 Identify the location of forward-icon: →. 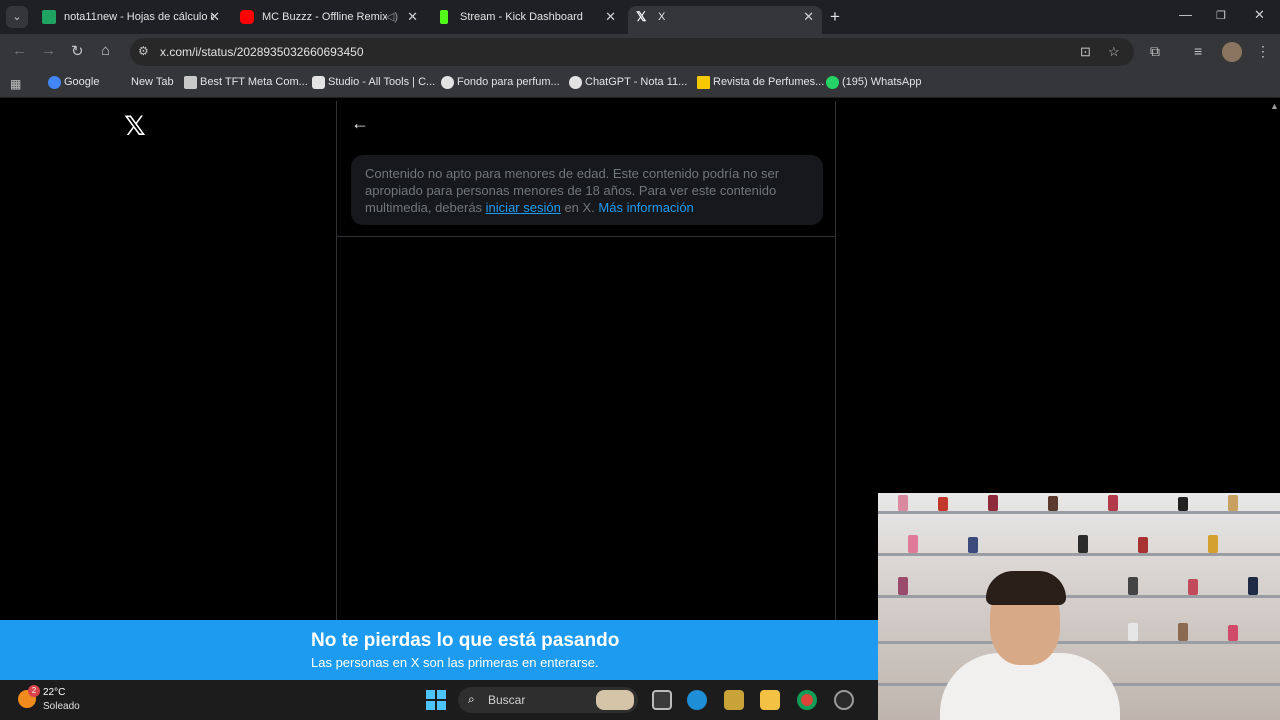
(48, 50).